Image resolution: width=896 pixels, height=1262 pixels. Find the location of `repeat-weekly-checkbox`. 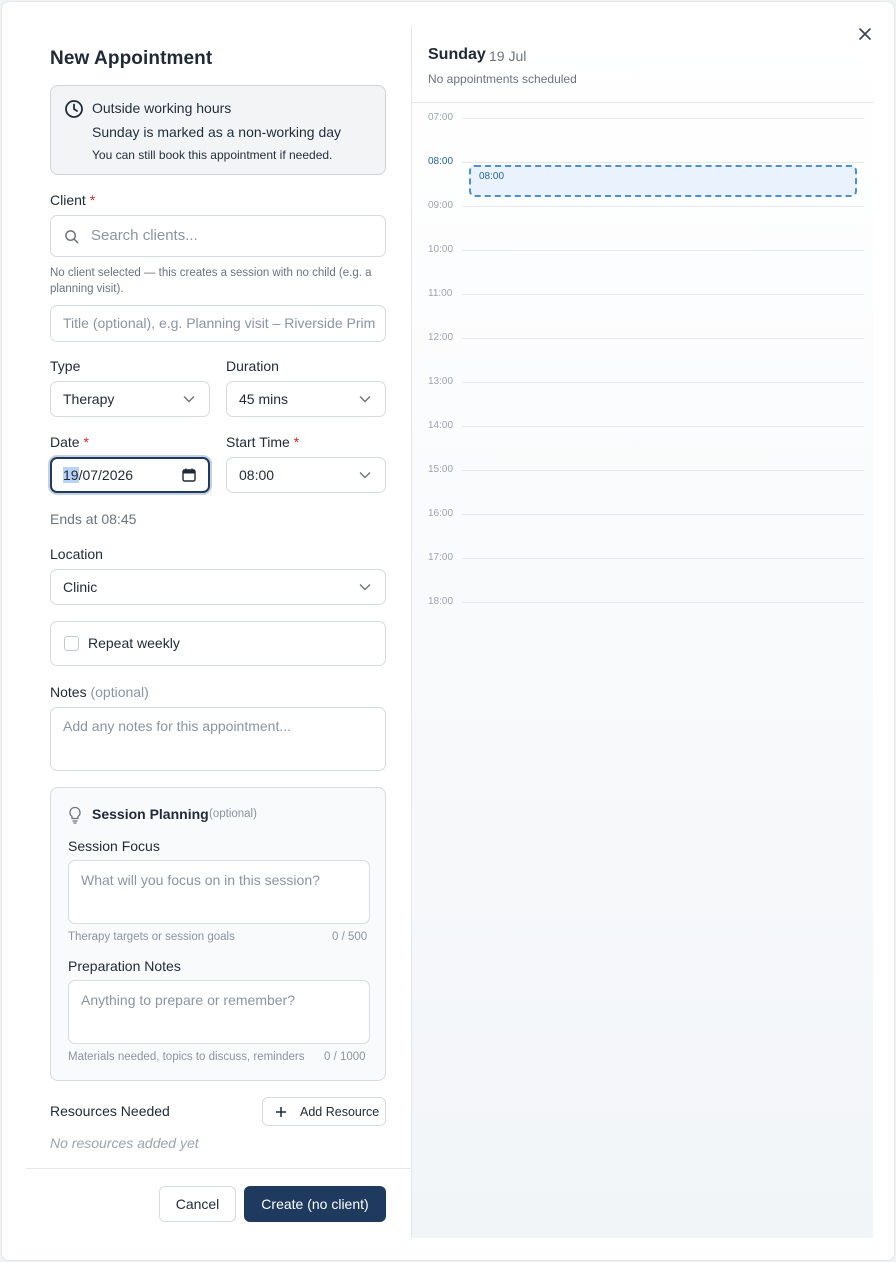

repeat-weekly-checkbox is located at coordinates (71, 643).